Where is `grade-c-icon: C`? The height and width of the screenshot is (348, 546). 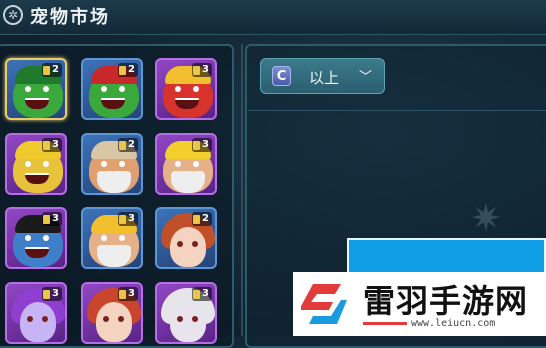 grade-c-icon: C is located at coordinates (281, 76).